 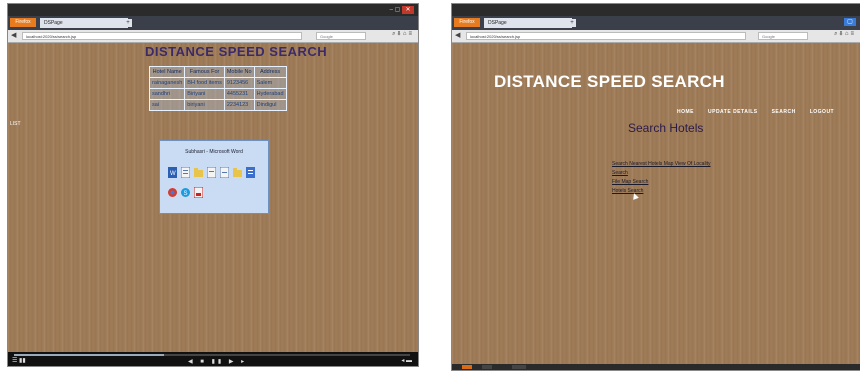 I want to click on window-controls: ▢, so click(x=850, y=22).